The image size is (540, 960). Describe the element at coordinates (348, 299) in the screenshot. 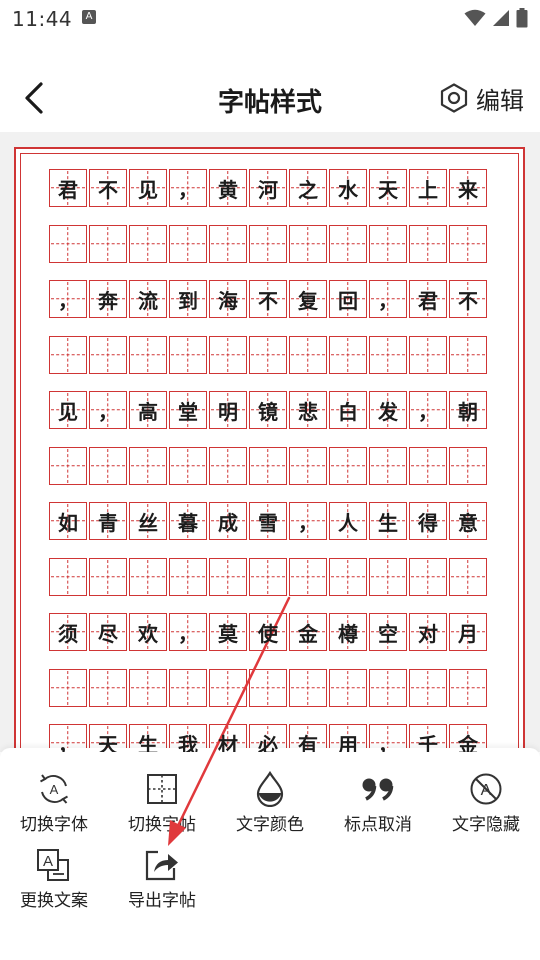

I see `copybook-cell: 回` at that location.